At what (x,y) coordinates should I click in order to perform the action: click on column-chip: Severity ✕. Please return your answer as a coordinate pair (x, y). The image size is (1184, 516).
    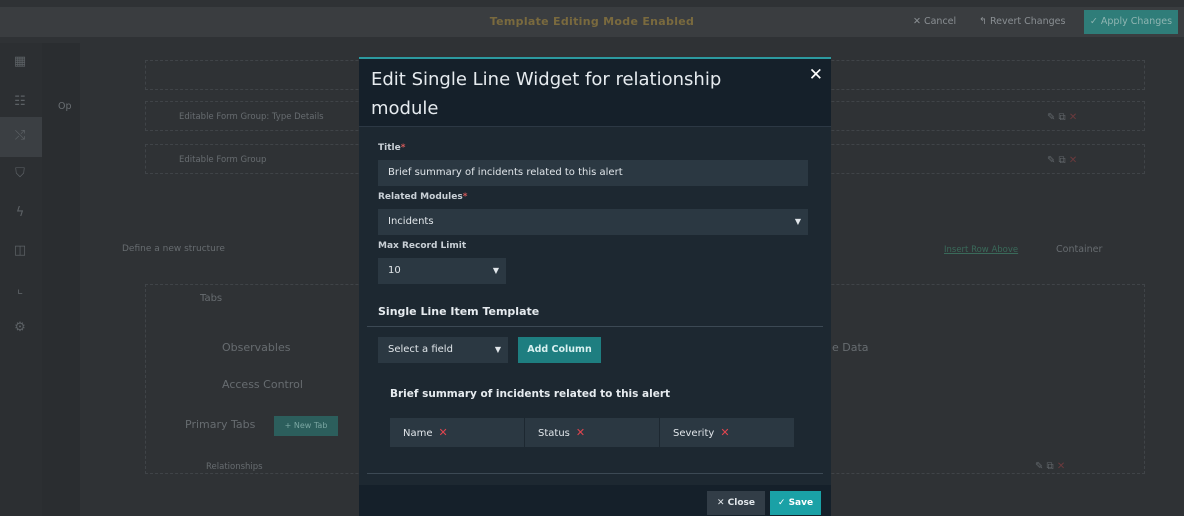
    Looking at the image, I should click on (727, 432).